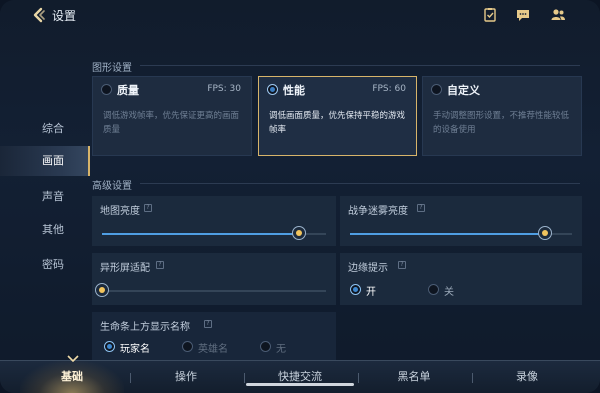  I want to click on fog-brightness-thumb, so click(545, 233).